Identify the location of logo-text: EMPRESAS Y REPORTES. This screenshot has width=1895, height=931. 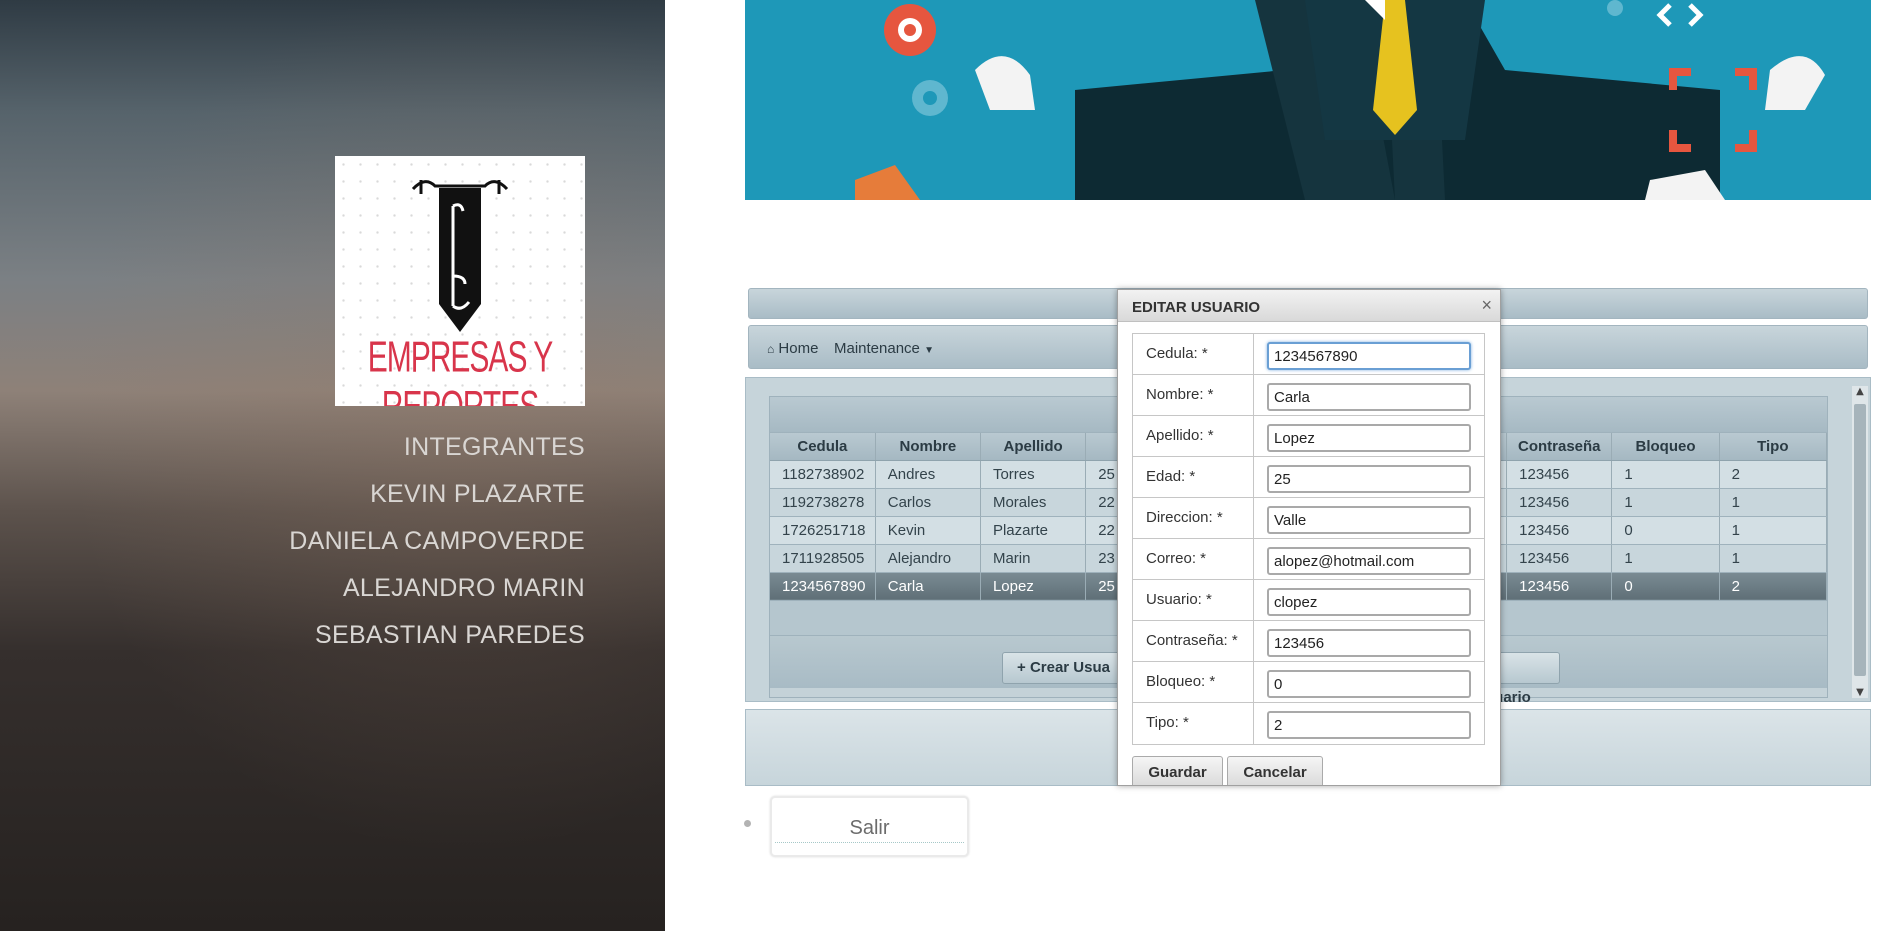
(460, 370).